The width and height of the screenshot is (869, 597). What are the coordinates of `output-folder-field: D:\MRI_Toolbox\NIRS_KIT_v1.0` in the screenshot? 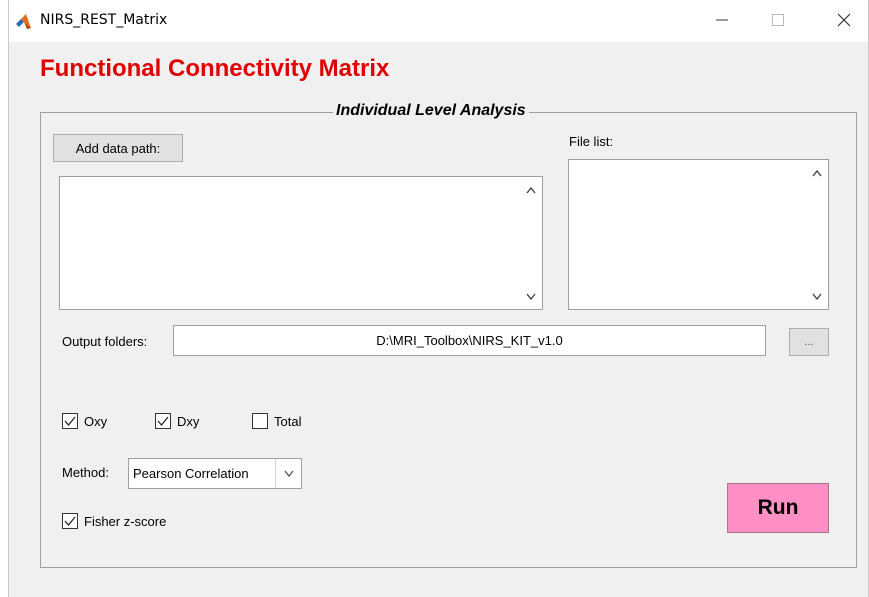 It's located at (469, 340).